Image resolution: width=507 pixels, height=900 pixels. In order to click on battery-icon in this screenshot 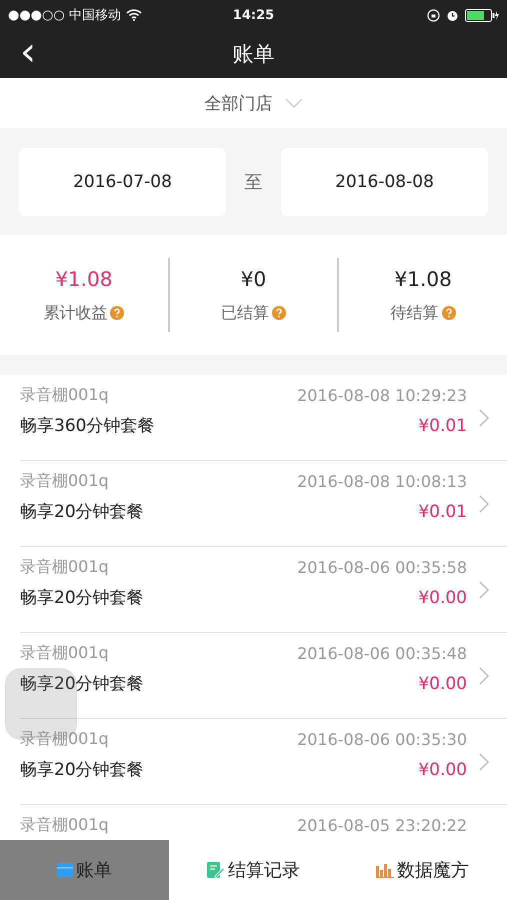, I will do `click(482, 15)`.